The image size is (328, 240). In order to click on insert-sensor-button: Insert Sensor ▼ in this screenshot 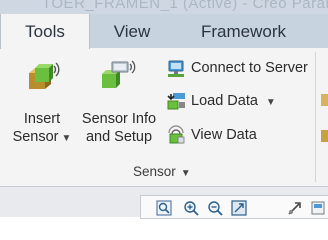, I will do `click(42, 103)`.